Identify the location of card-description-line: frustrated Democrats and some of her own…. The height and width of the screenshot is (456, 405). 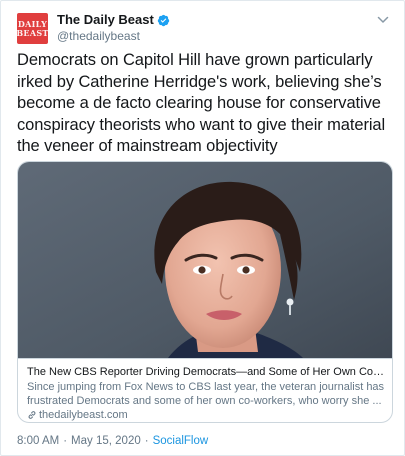
(204, 401).